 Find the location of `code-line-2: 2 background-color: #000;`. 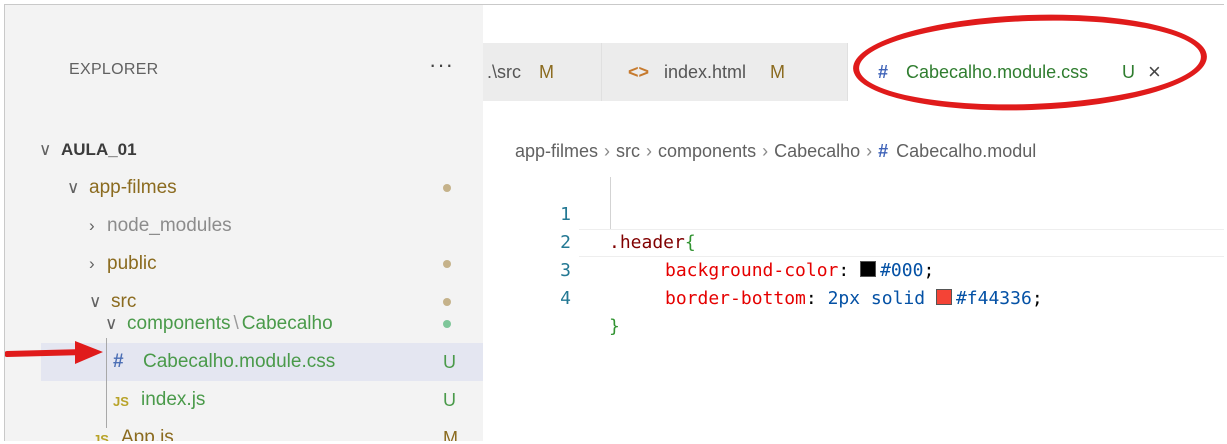

code-line-2: 2 background-color: #000; is located at coordinates (853, 241).